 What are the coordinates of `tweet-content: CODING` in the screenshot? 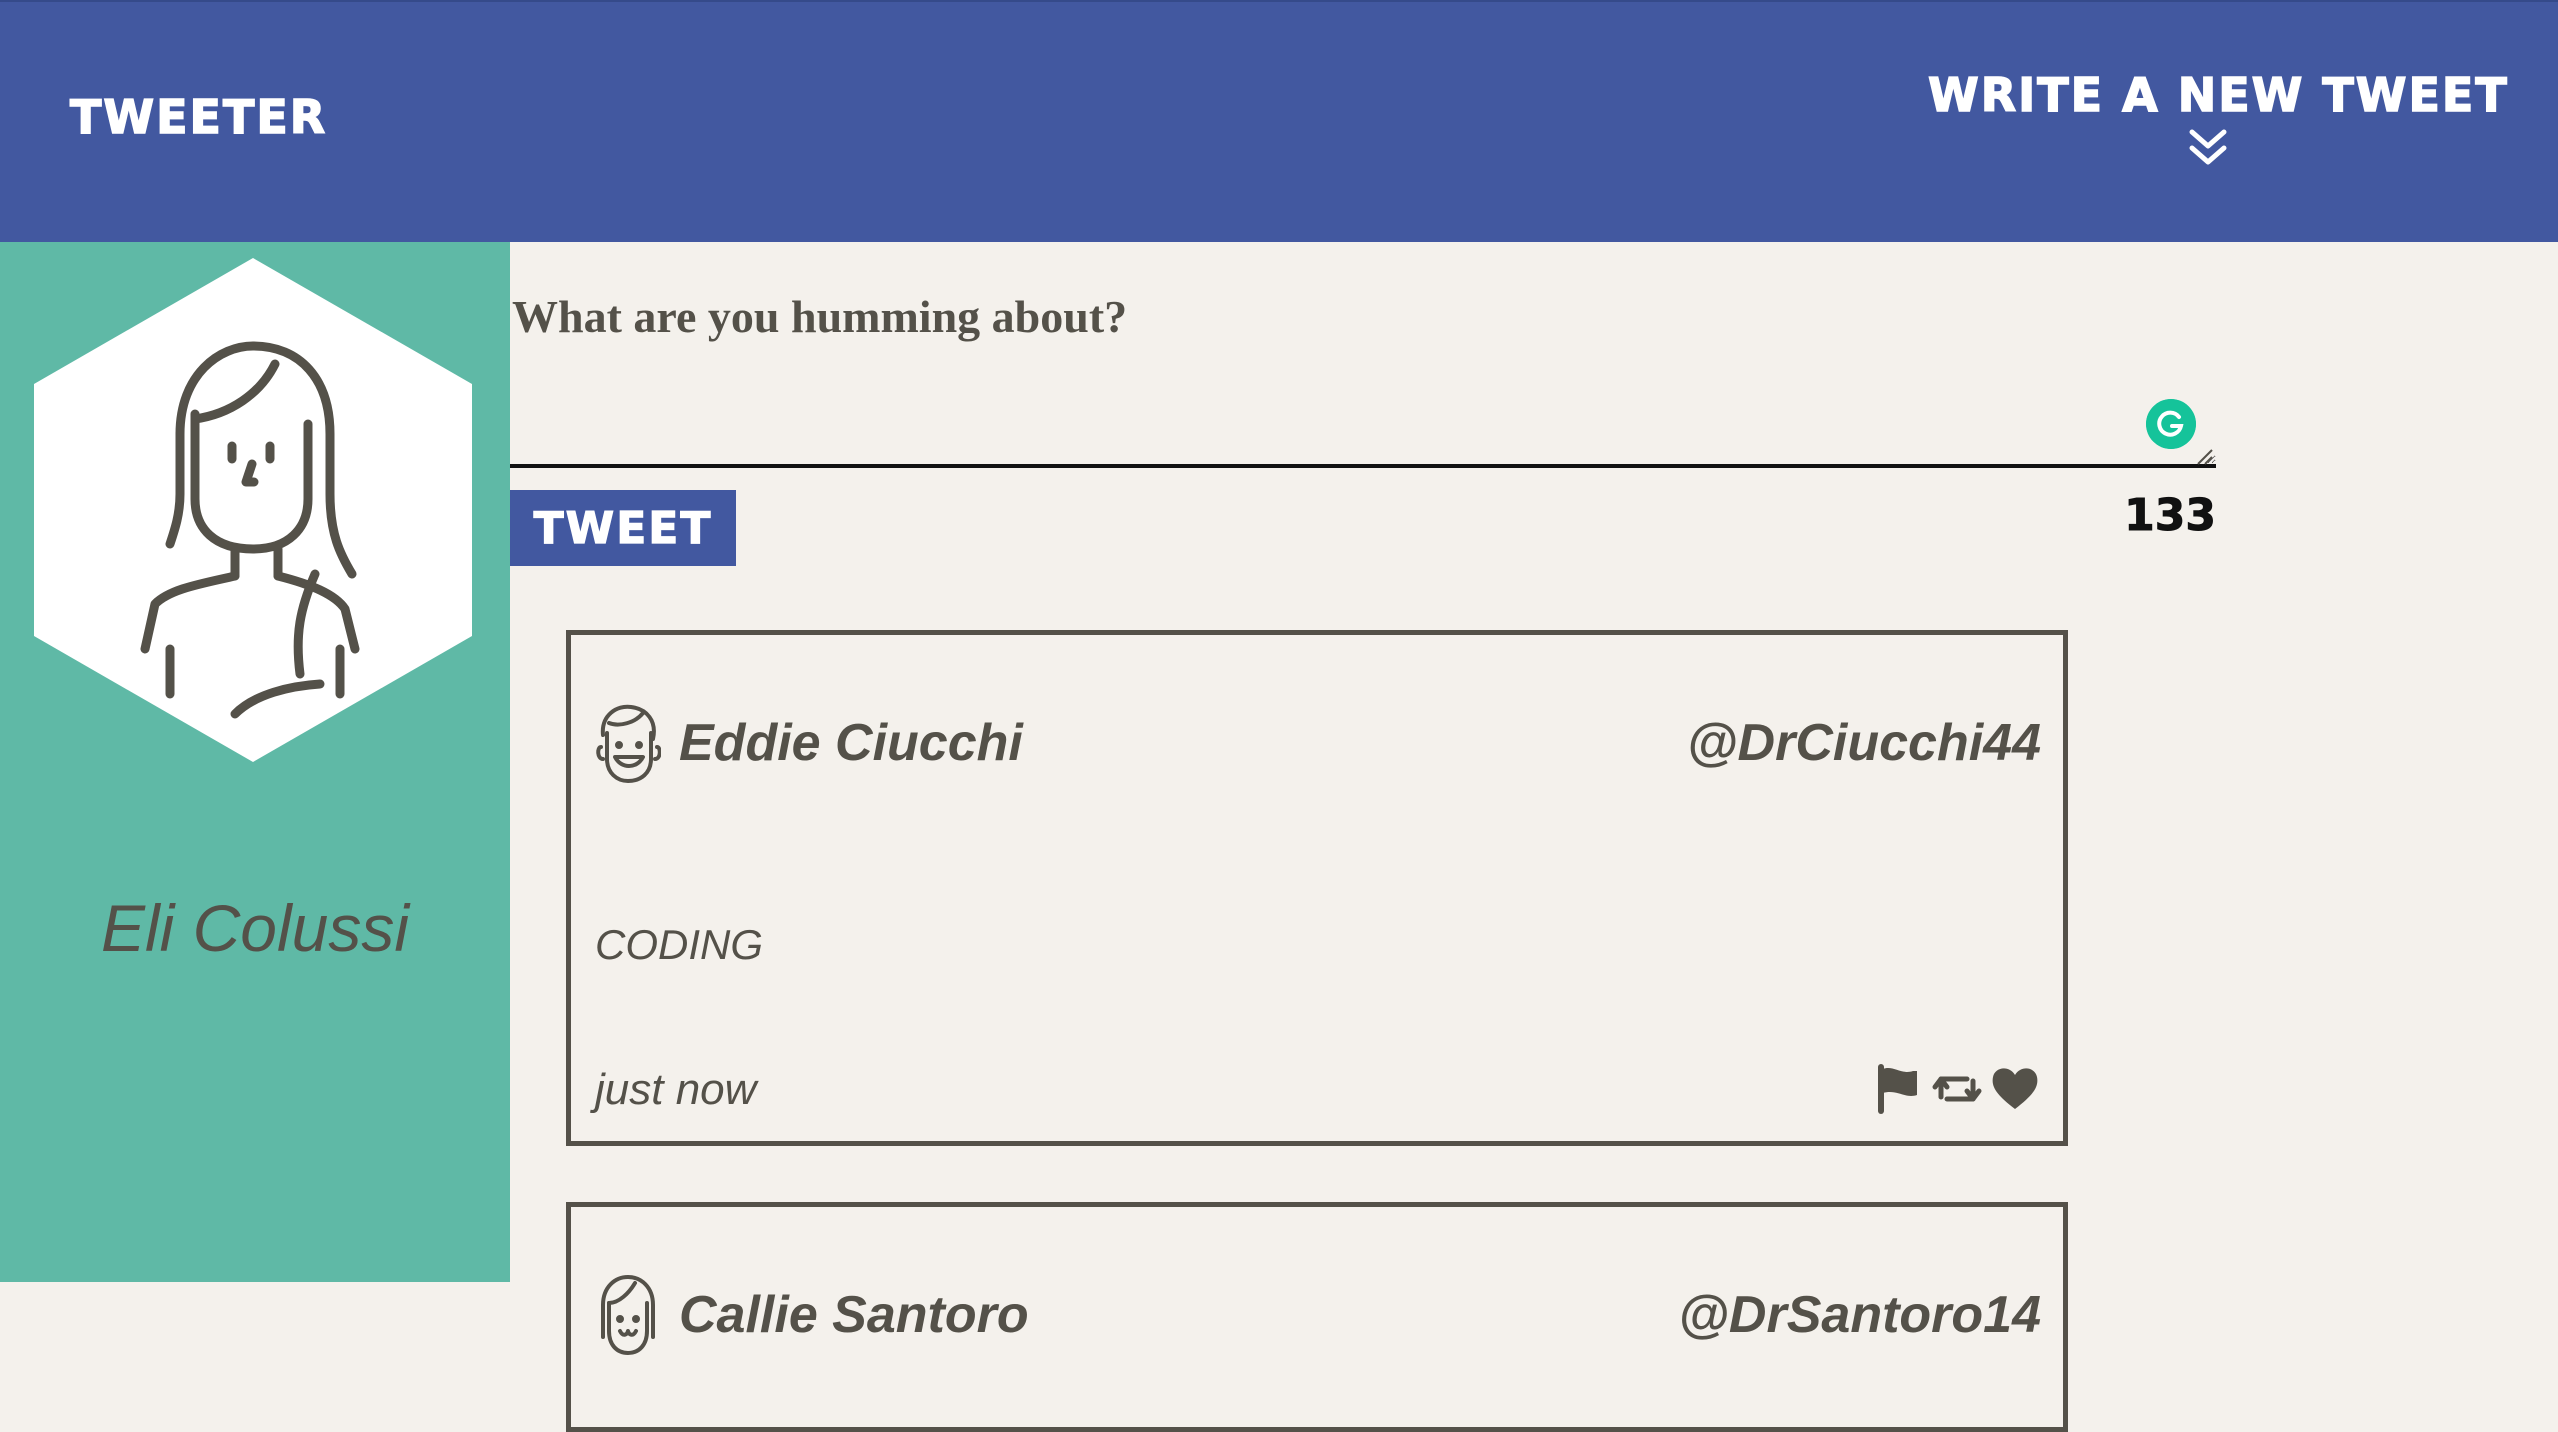 It's located at (679, 944).